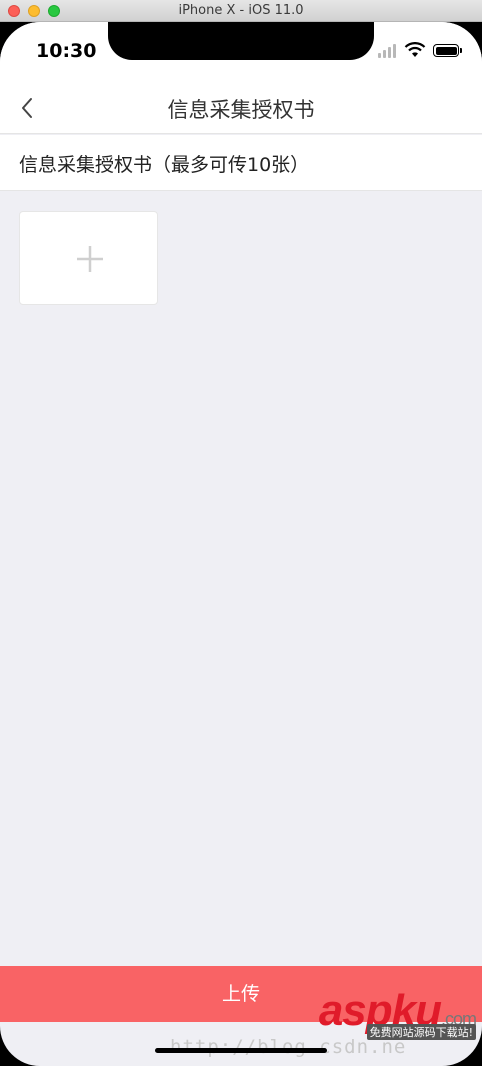 The image size is (482, 1066). I want to click on status-bar: 10:30, so click(241, 52).